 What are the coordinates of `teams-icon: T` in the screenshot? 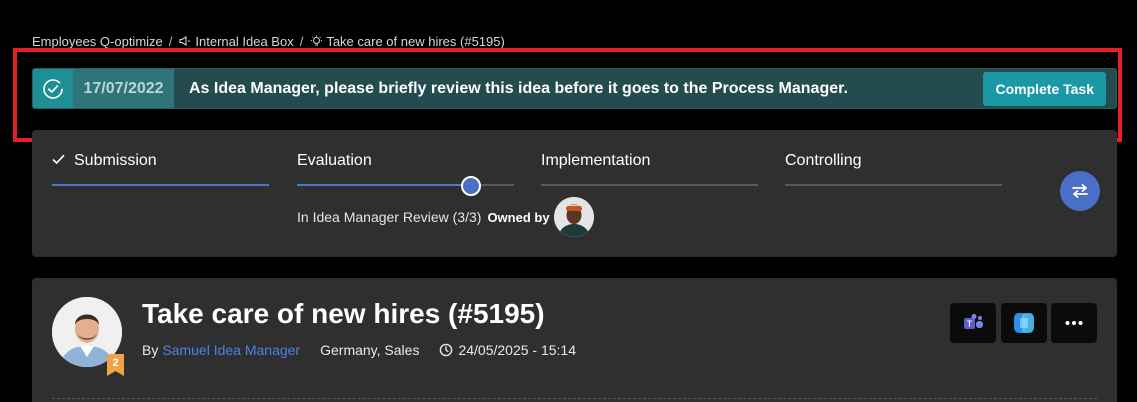 It's located at (973, 323).